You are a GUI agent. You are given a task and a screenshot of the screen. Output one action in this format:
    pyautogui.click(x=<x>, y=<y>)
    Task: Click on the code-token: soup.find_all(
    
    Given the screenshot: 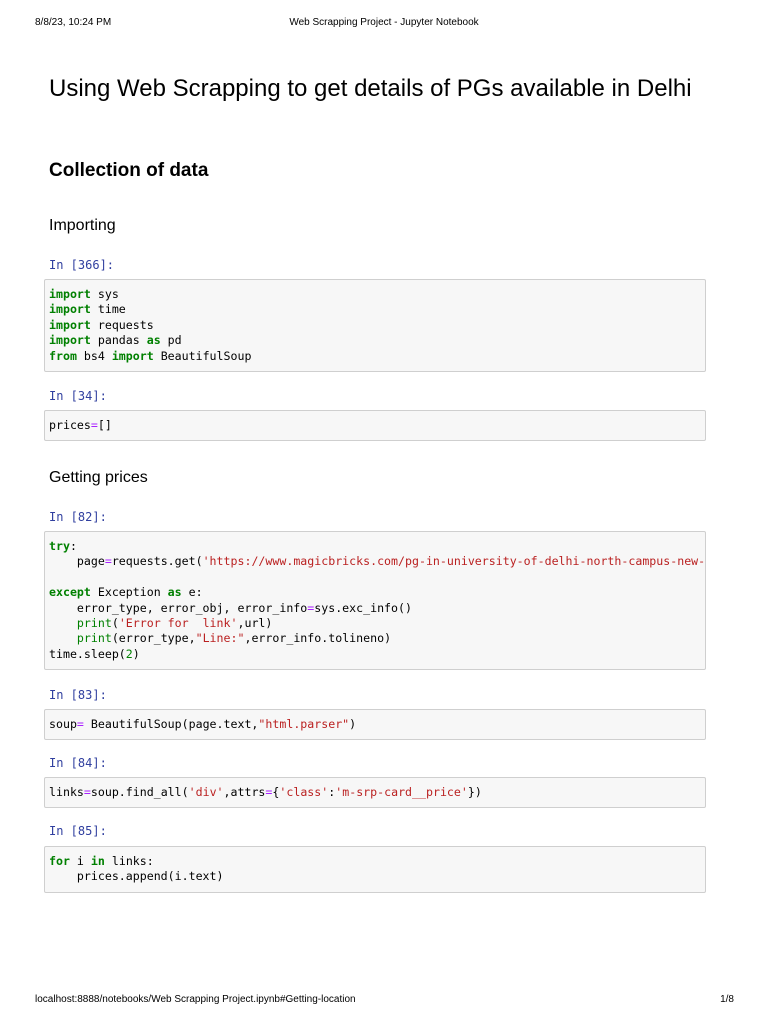 What is the action you would take?
    pyautogui.click(x=139, y=792)
    